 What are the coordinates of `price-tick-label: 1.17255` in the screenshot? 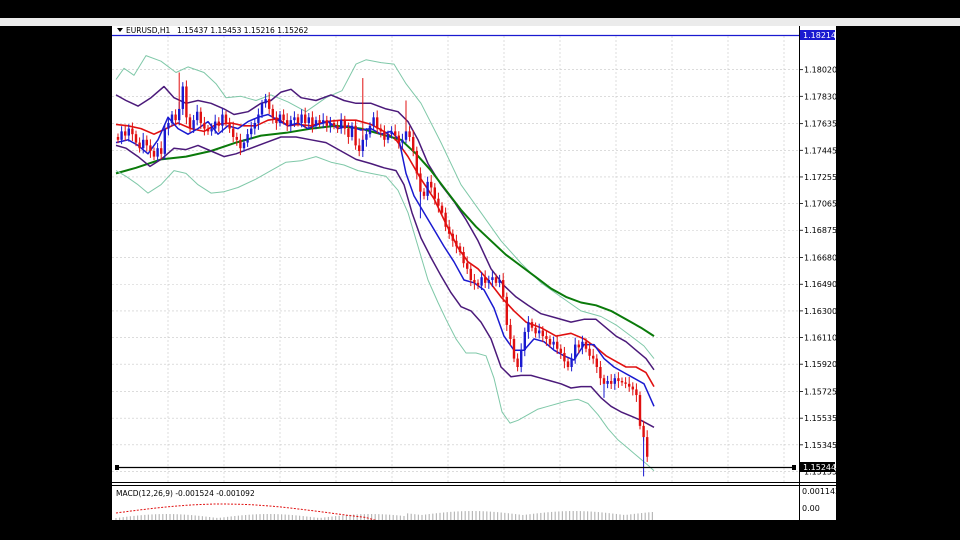 It's located at (820, 177).